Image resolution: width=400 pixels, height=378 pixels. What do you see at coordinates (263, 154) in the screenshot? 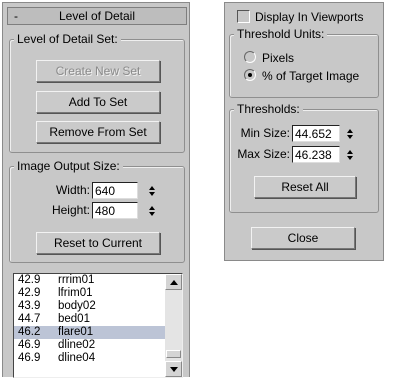
I see `max-size-label: Max Size:` at bounding box center [263, 154].